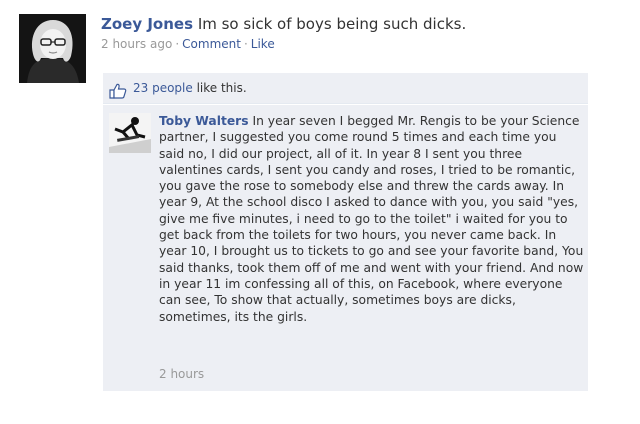 This screenshot has height=424, width=640. What do you see at coordinates (181, 374) in the screenshot?
I see `comment-timestamp: 2 hours` at bounding box center [181, 374].